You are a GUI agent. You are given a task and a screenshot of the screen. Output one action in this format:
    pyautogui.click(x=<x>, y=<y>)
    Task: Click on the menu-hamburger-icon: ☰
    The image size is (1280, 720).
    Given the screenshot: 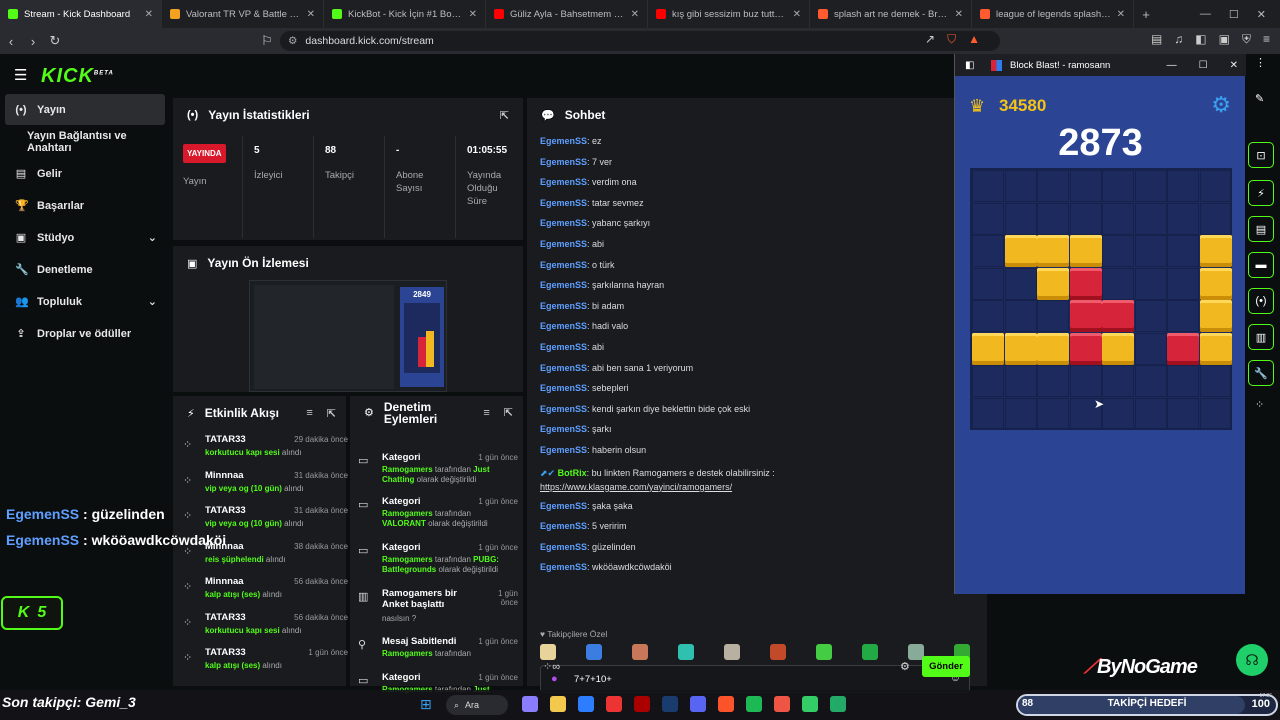 What is the action you would take?
    pyautogui.click(x=20, y=75)
    